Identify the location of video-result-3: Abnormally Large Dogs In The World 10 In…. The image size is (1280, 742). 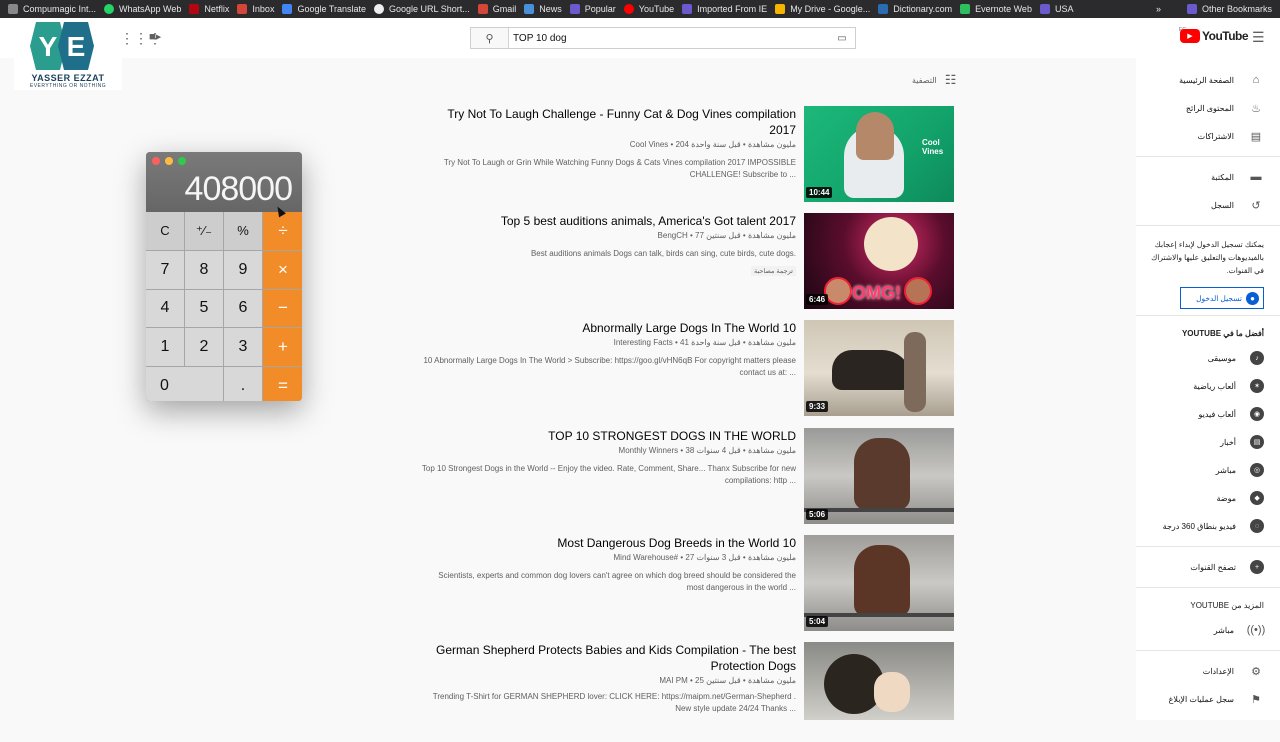
(690, 370).